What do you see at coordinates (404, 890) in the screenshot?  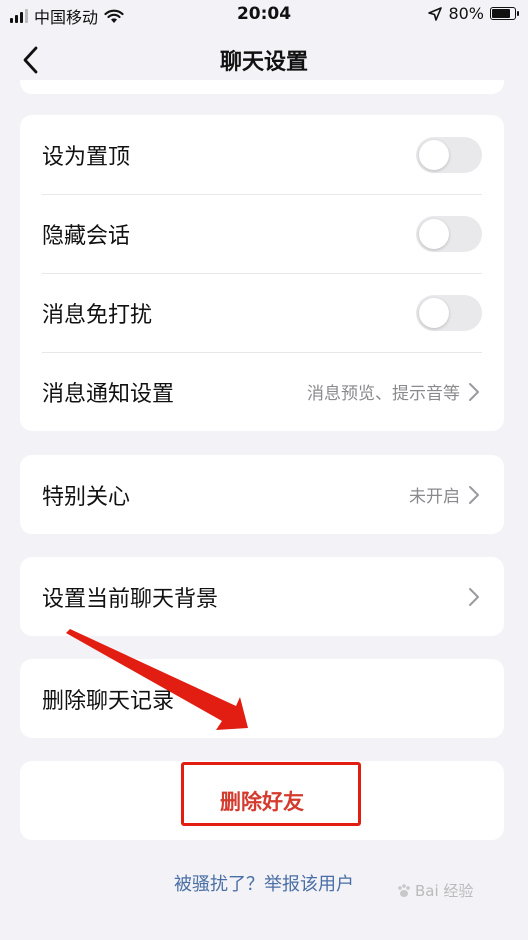 I see `paw-icon` at bounding box center [404, 890].